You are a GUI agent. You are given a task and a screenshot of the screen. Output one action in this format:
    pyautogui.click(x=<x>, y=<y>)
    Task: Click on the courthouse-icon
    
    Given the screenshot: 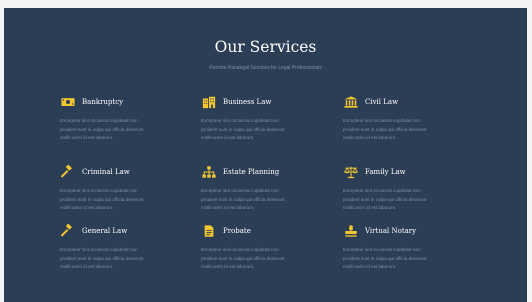 What is the action you would take?
    pyautogui.click(x=351, y=102)
    